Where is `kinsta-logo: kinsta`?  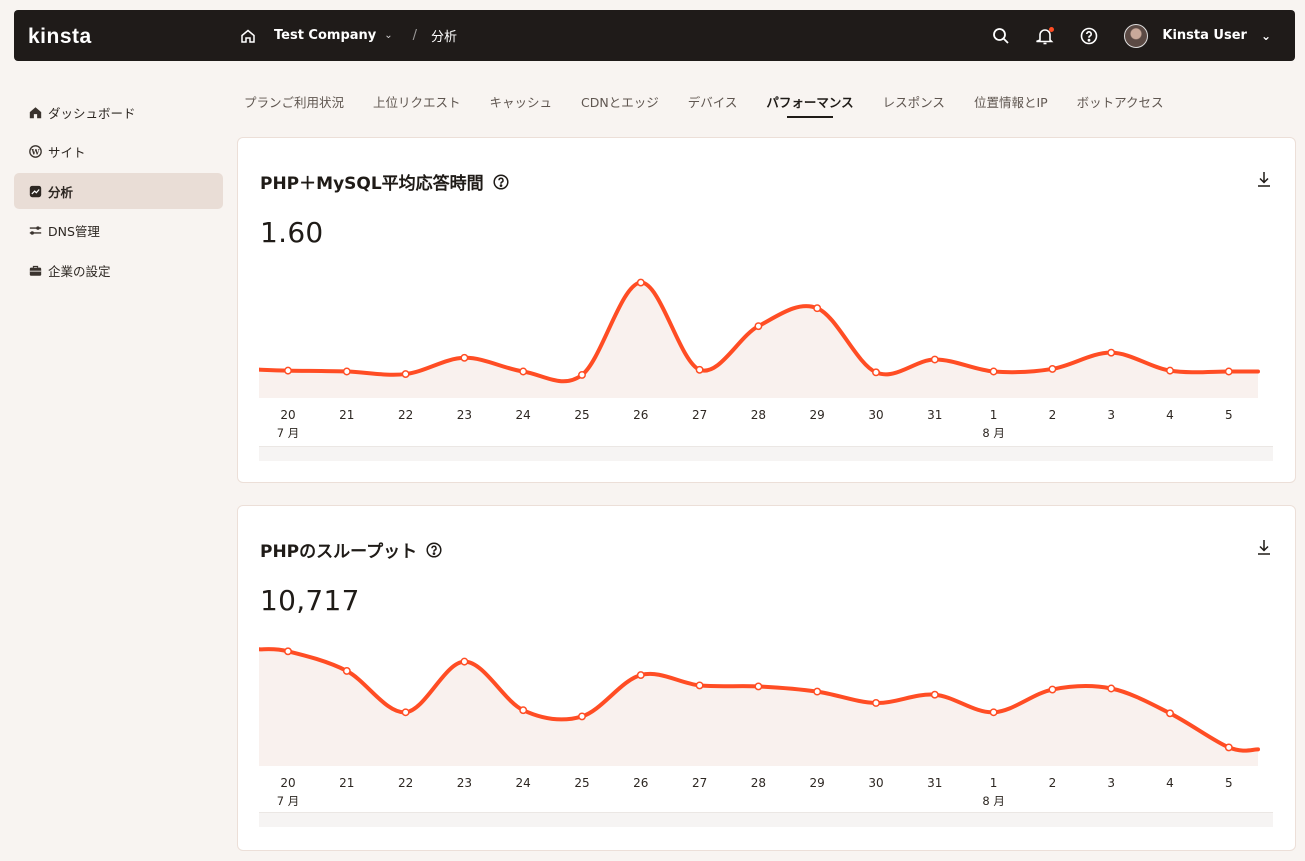
kinsta-logo: kinsta is located at coordinates (60, 37).